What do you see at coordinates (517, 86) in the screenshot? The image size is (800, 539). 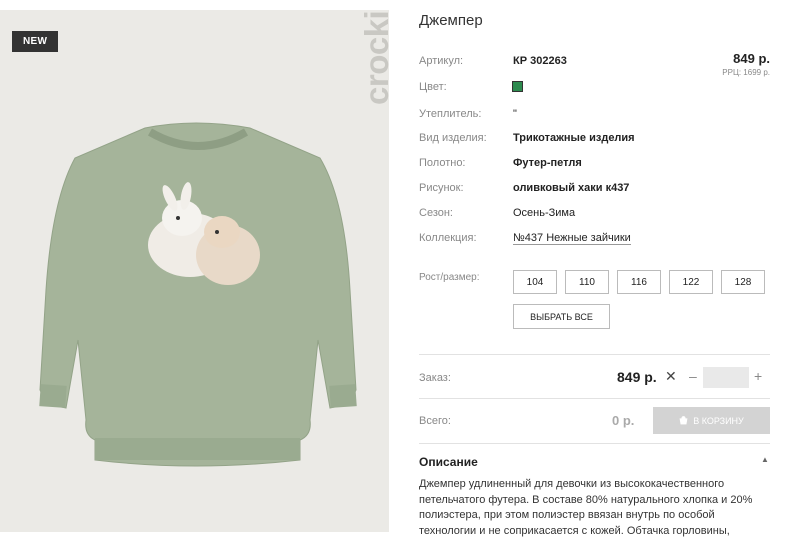 I see `color-swatch` at bounding box center [517, 86].